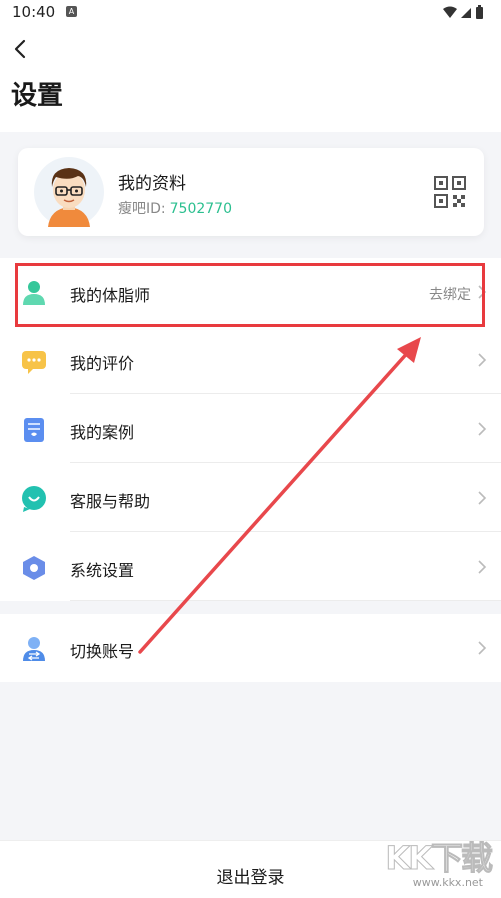 The width and height of the screenshot is (501, 898). What do you see at coordinates (34, 361) in the screenshot?
I see `comment-icon` at bounding box center [34, 361].